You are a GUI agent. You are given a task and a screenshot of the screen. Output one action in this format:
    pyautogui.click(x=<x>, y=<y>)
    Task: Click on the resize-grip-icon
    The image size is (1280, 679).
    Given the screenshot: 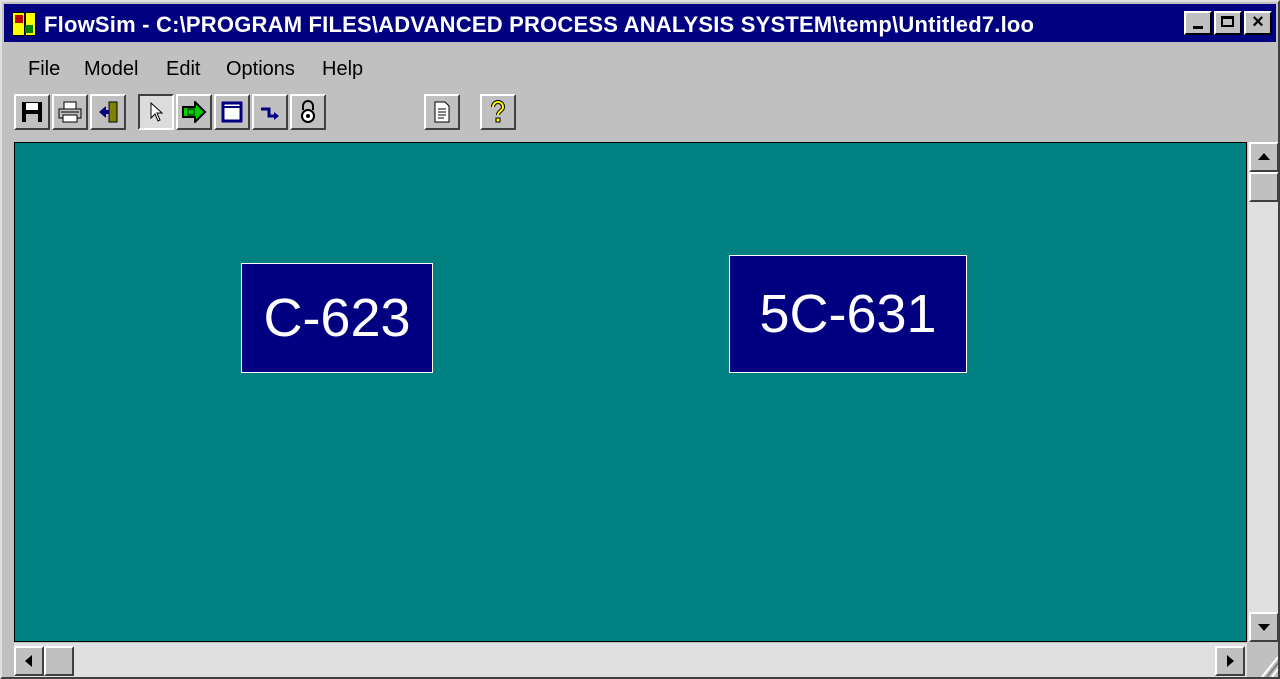 What is the action you would take?
    pyautogui.click(x=1269, y=666)
    